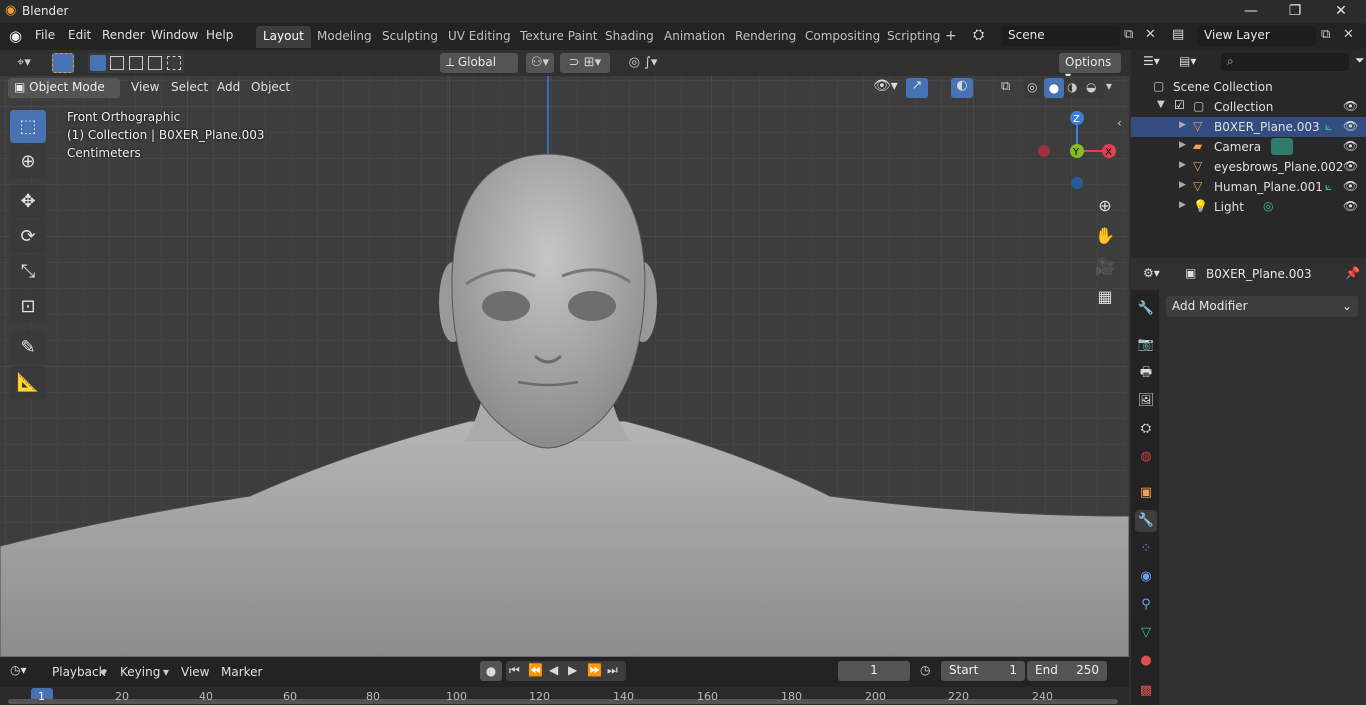 The width and height of the screenshot is (1366, 705). I want to click on outliner-search-input: ⌕, so click(1285, 62).